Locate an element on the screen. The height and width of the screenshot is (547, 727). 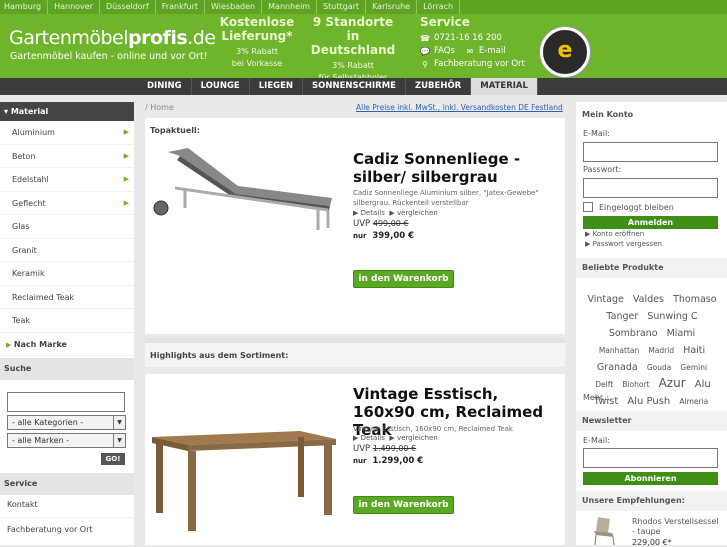
recommendations-heading: Unsere Empfehlungen: is located at coordinates (651, 501).